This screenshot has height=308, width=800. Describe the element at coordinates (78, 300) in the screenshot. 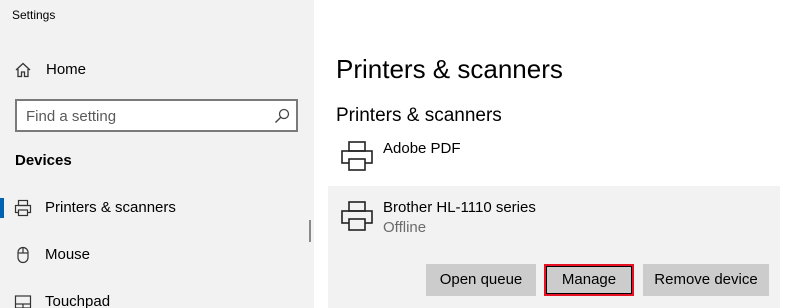

I see `sidebar-item-label: Touchpad` at that location.